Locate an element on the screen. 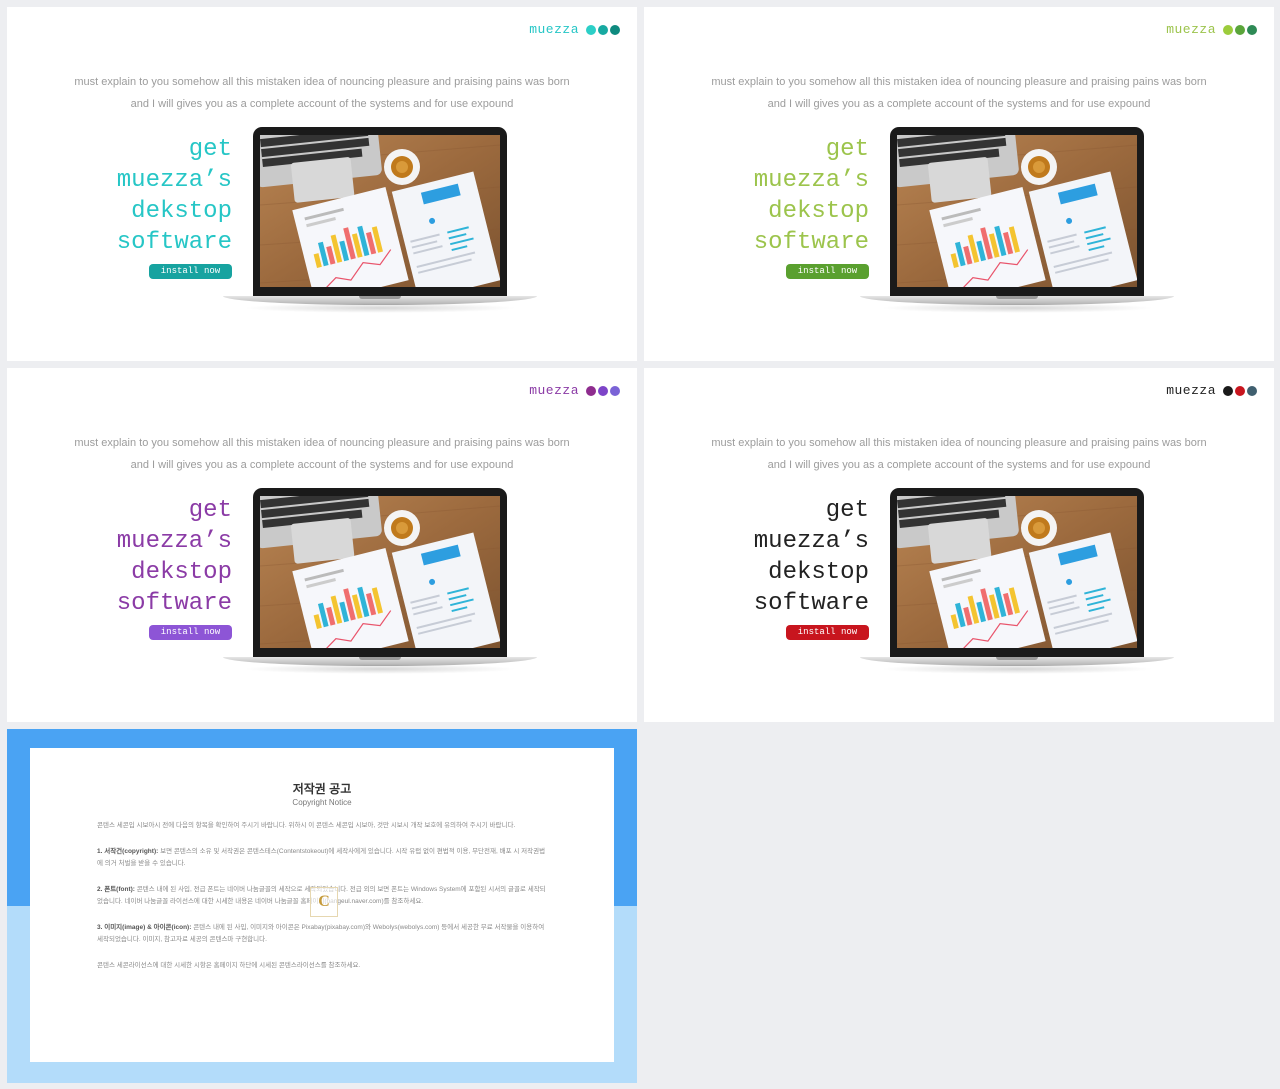 This screenshot has width=1280, height=1089. paragraph-head: 3. 이미지(image) & 아이콘(icon): is located at coordinates (144, 927).